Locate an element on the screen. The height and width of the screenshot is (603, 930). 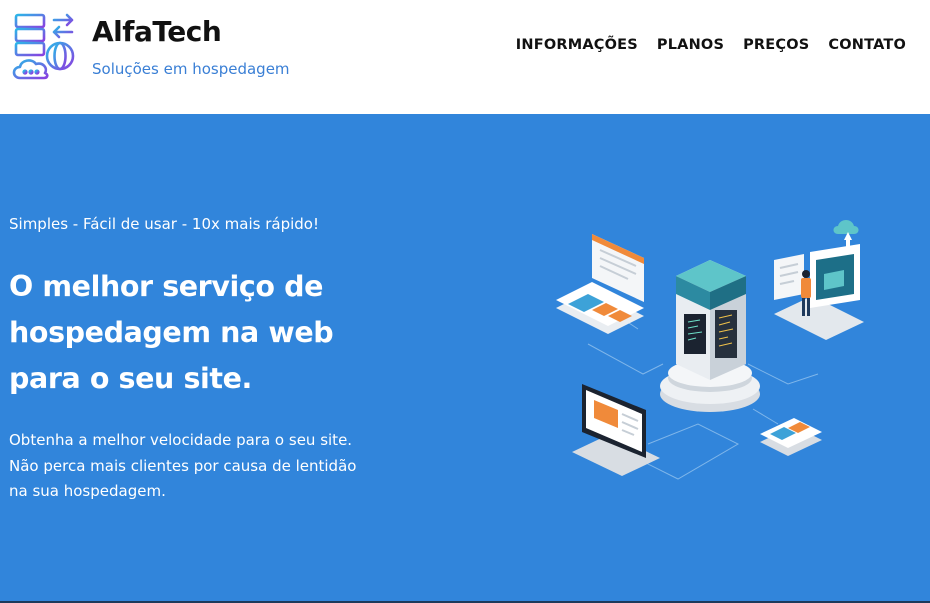
small-card-graphic is located at coordinates (791, 437).